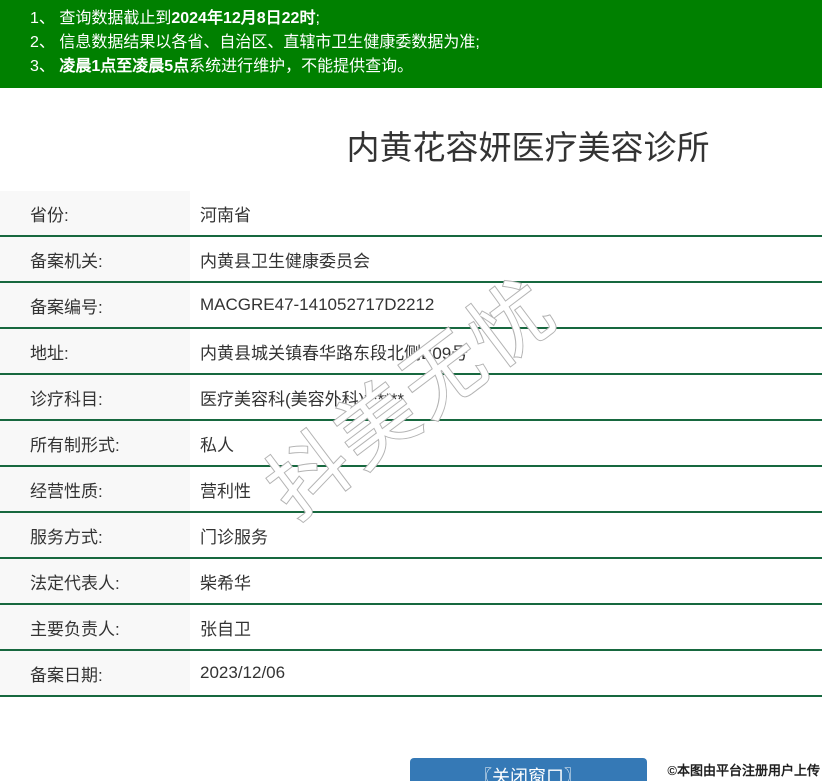 The width and height of the screenshot is (822, 781). What do you see at coordinates (95, 581) in the screenshot?
I see `field-label: 法定代表人:` at bounding box center [95, 581].